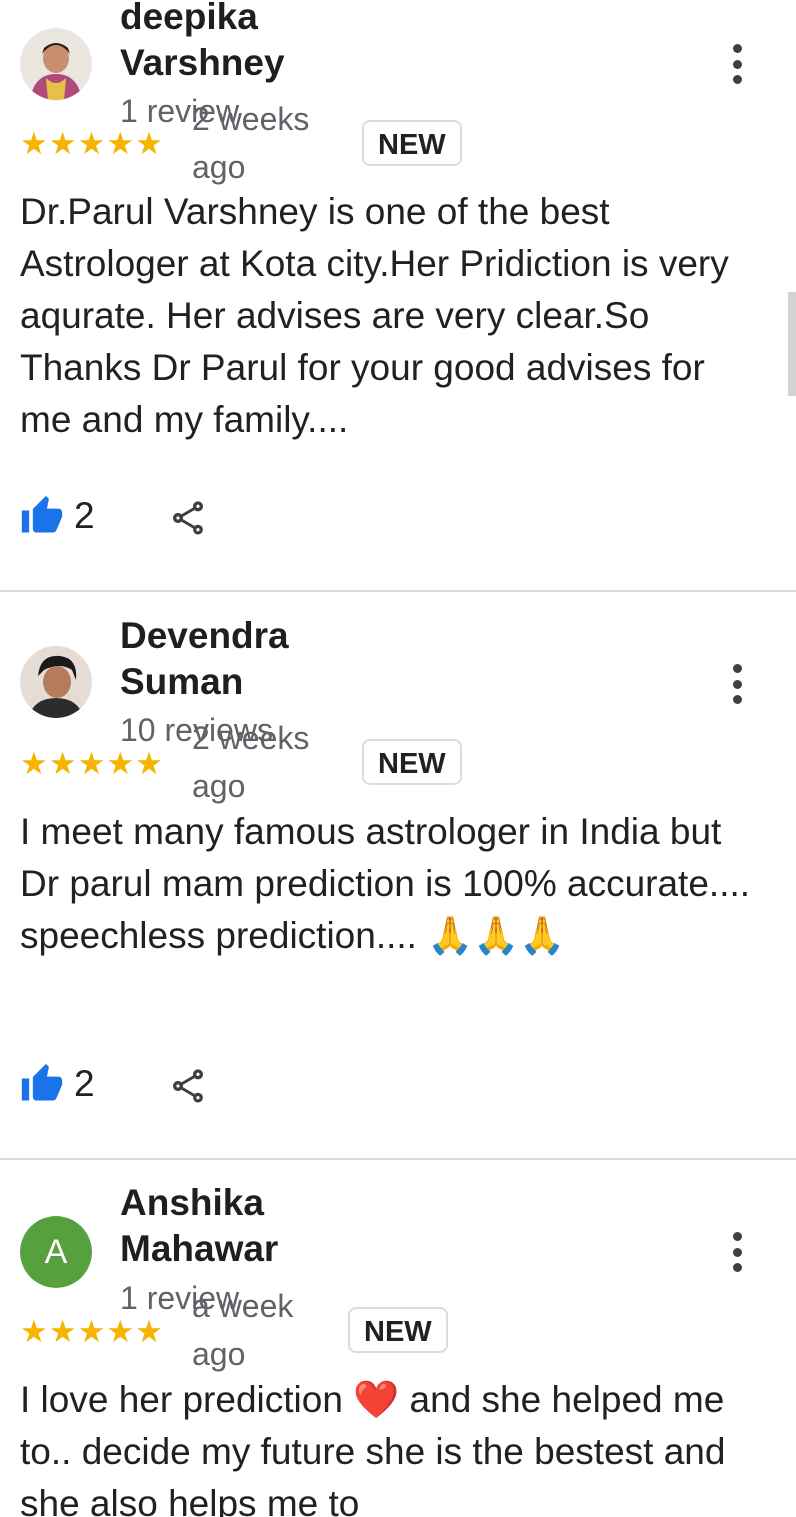 This screenshot has width=796, height=1517. Describe the element at coordinates (243, 1330) in the screenshot. I see `review-time: a week ago` at that location.